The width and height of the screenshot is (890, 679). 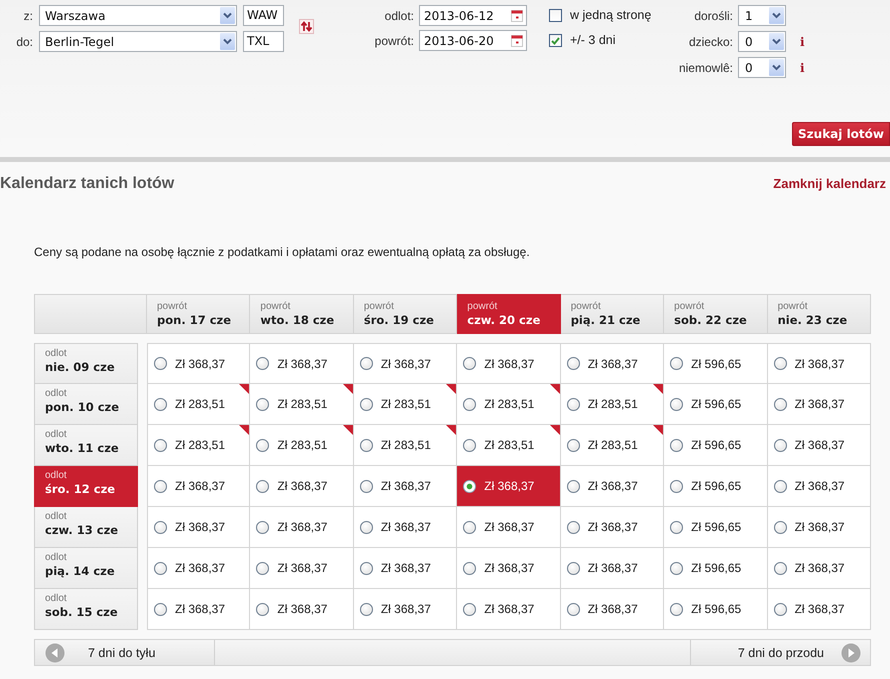 What do you see at coordinates (776, 41) in the screenshot?
I see `chevron-down-icon` at bounding box center [776, 41].